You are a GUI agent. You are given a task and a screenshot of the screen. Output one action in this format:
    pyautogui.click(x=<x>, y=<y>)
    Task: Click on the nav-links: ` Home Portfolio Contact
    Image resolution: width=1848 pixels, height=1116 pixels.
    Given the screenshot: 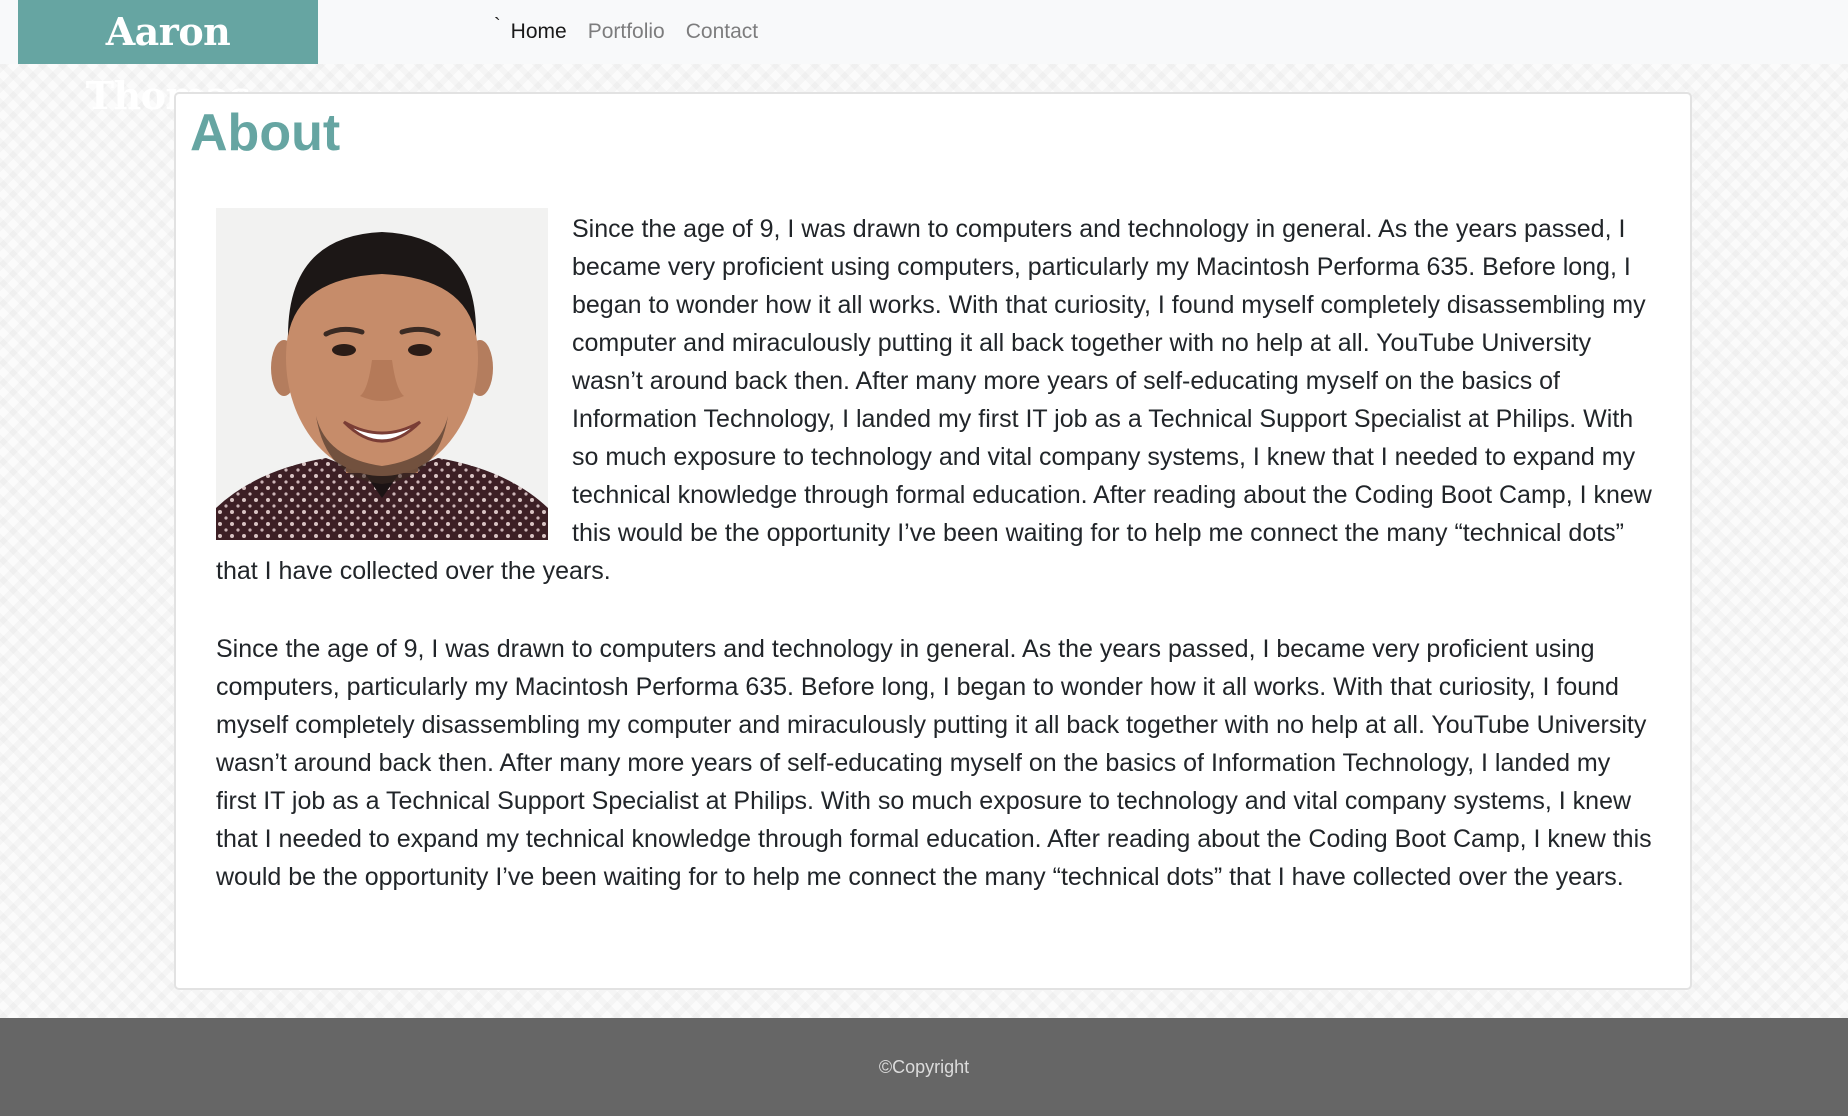 What is the action you would take?
    pyautogui.click(x=636, y=32)
    